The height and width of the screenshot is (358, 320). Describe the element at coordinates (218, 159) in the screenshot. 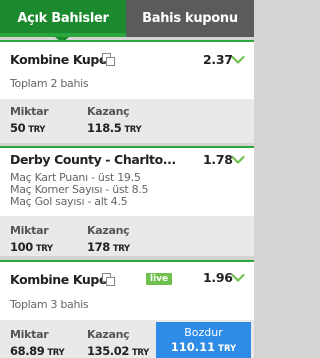

I see `total-odds: 1.78` at that location.